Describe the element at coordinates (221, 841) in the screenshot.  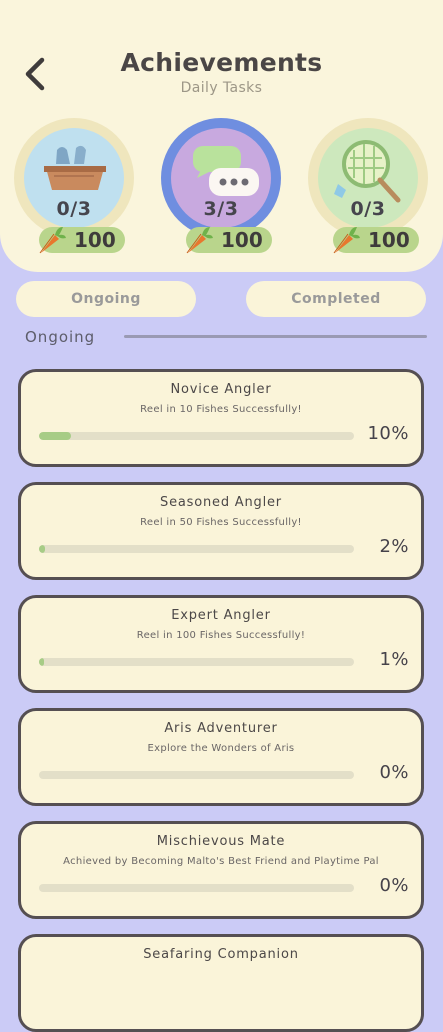
I see `achievement-title: Mischievous Mate` at that location.